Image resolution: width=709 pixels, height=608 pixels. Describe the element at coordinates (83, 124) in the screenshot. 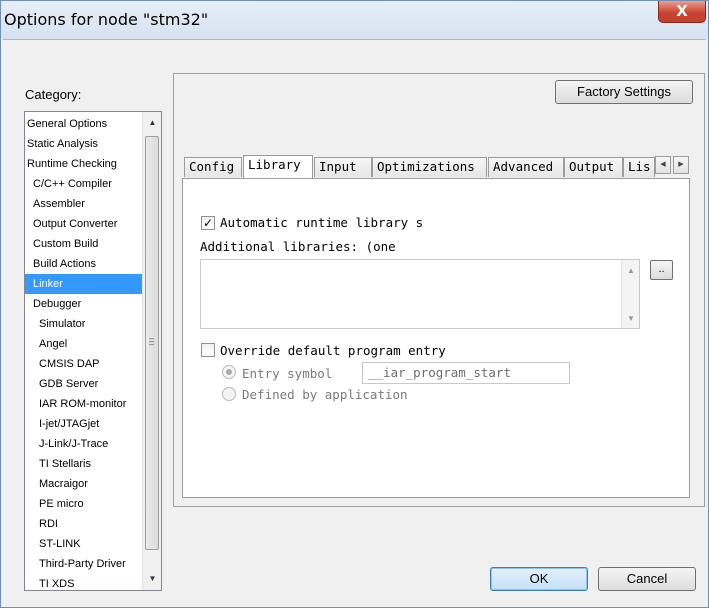

I see `category-item: General Options` at that location.